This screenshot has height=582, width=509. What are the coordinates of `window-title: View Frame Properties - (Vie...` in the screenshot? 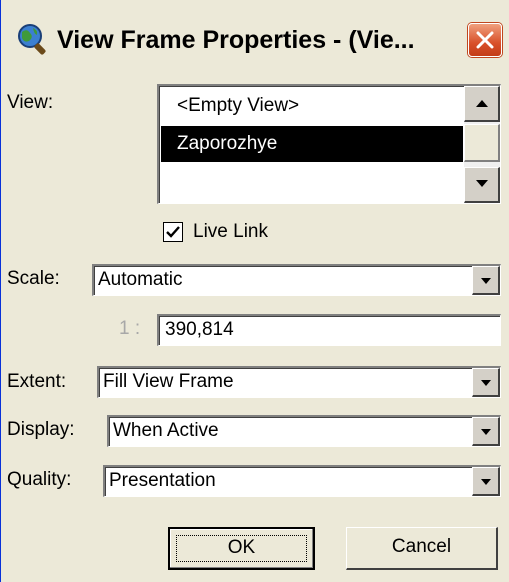 It's located at (236, 40).